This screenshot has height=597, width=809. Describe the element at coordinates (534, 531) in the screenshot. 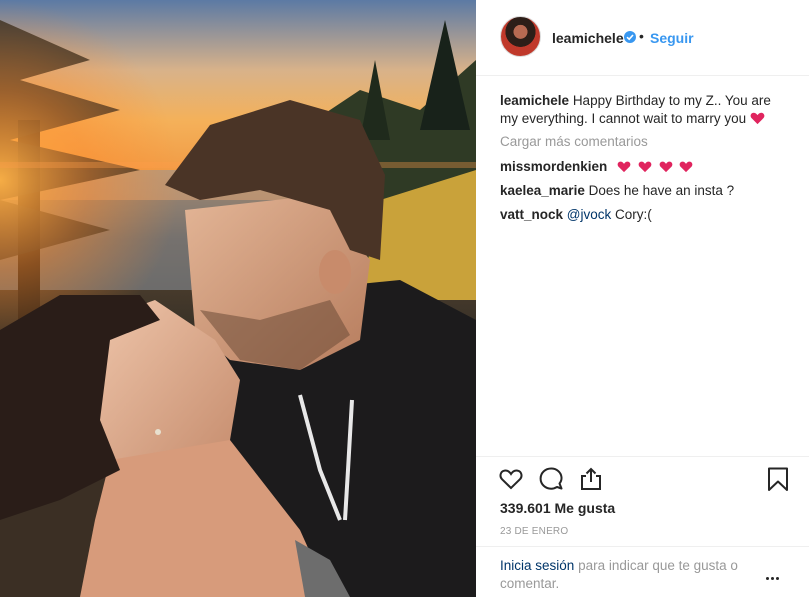

I see `post-date: 23 DE ENERO` at that location.